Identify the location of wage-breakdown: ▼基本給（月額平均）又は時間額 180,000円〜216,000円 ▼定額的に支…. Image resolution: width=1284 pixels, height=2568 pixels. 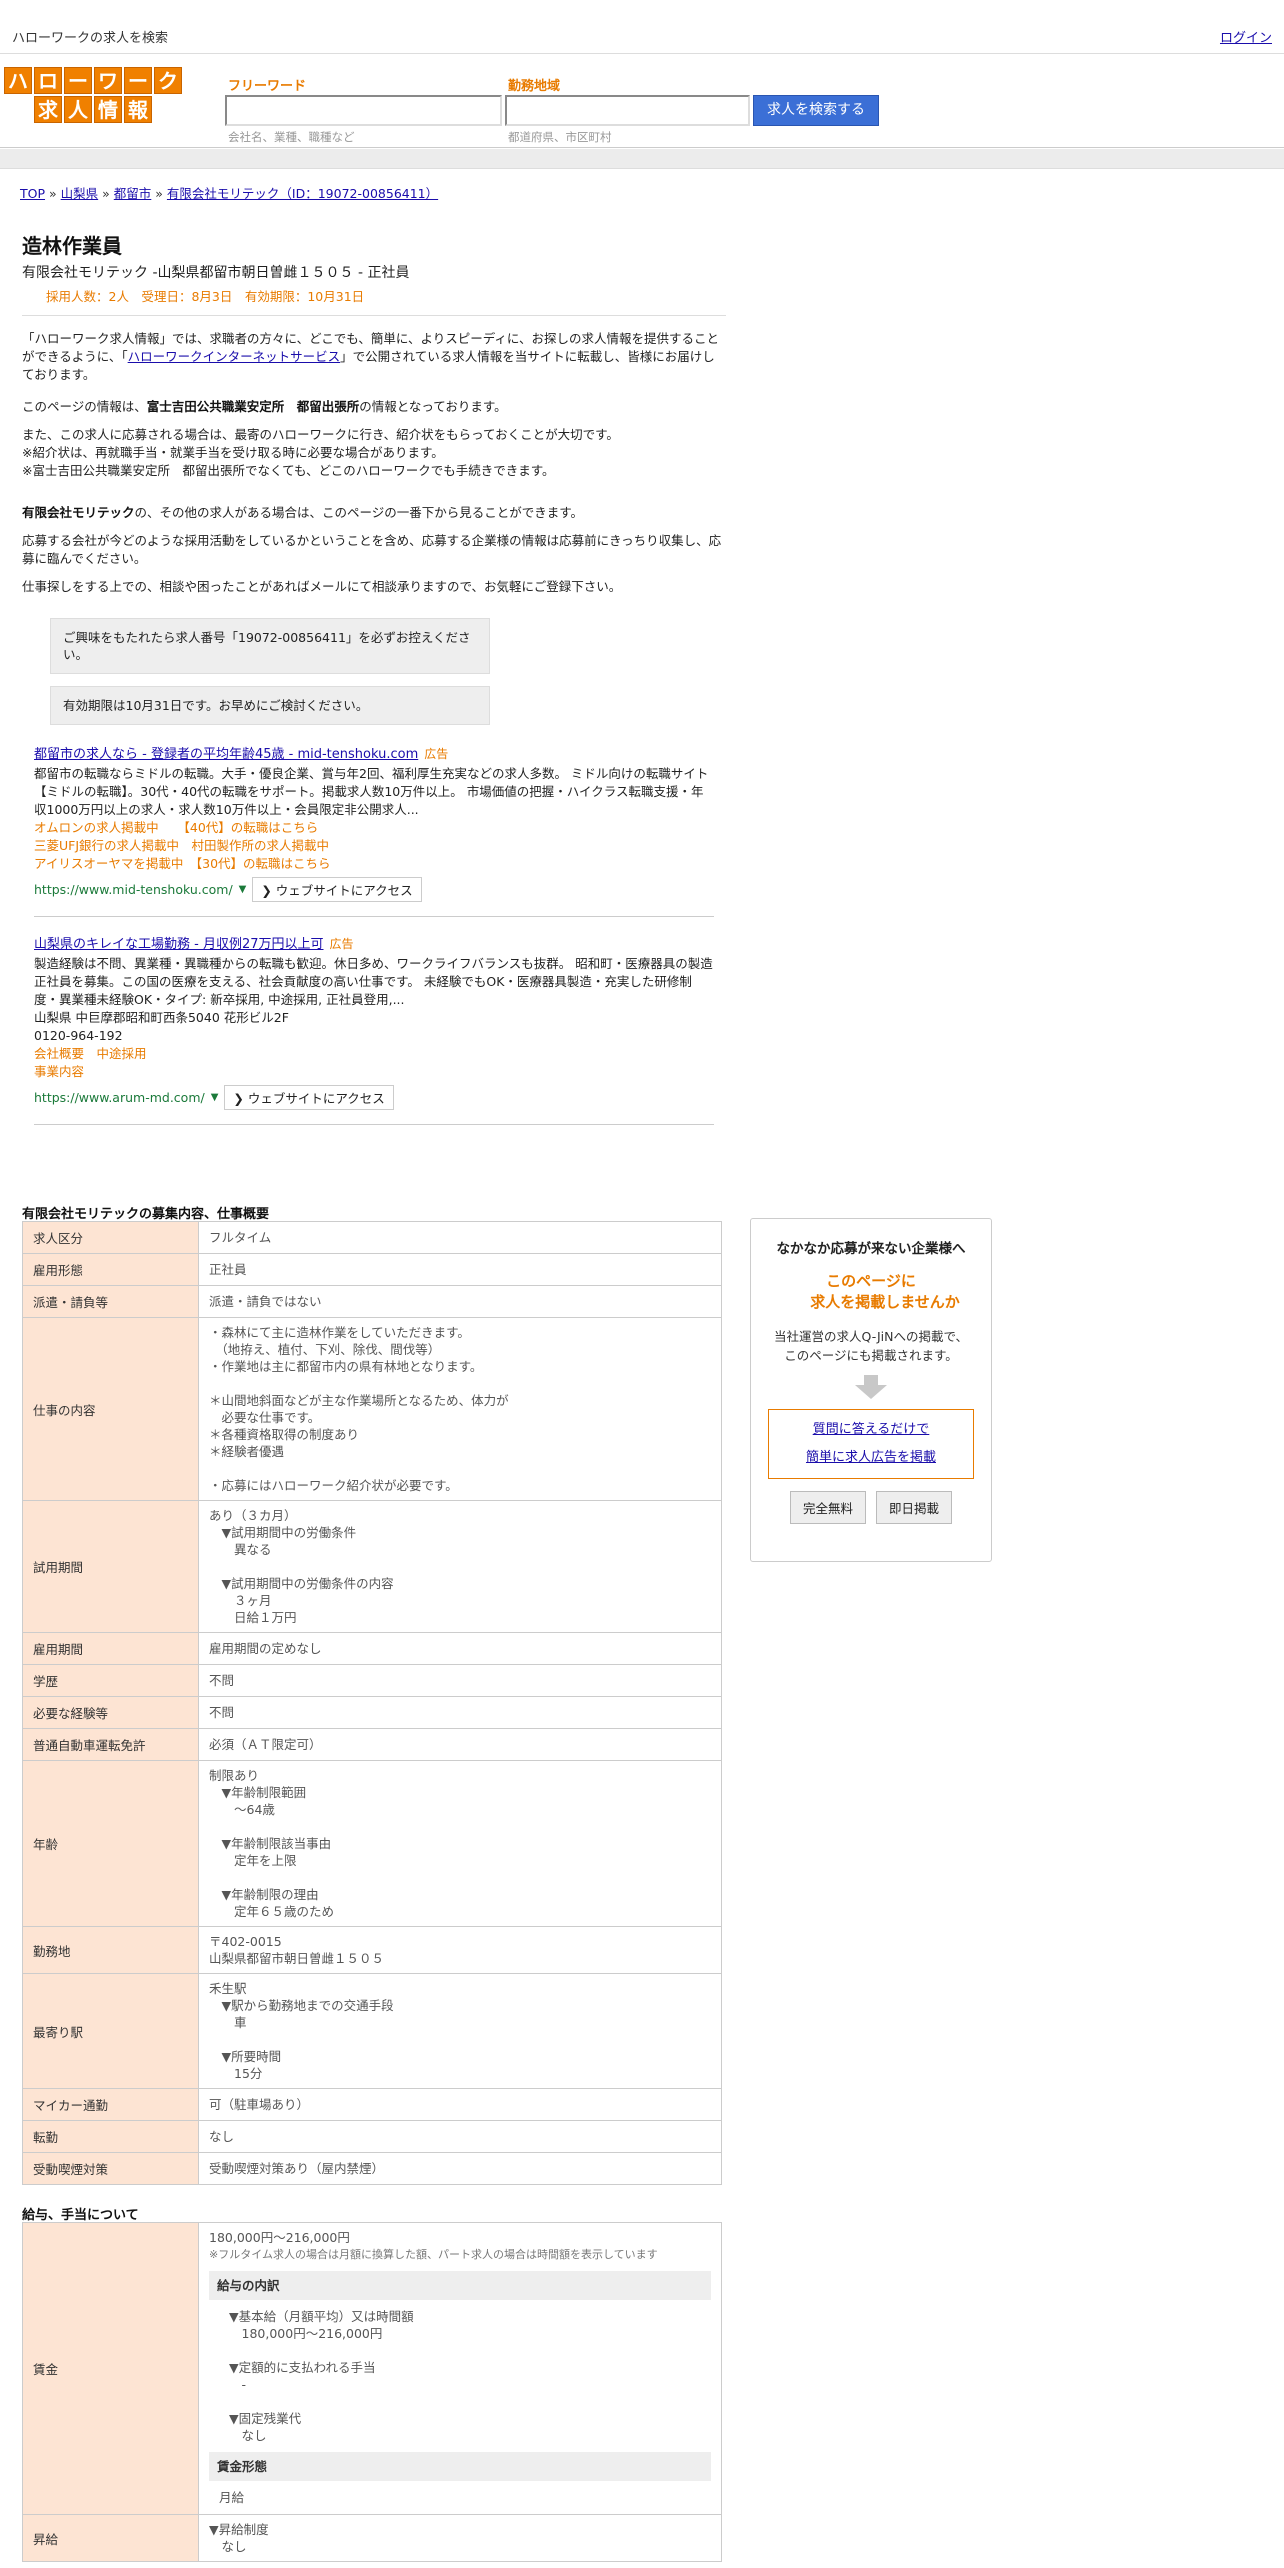
(321, 2376).